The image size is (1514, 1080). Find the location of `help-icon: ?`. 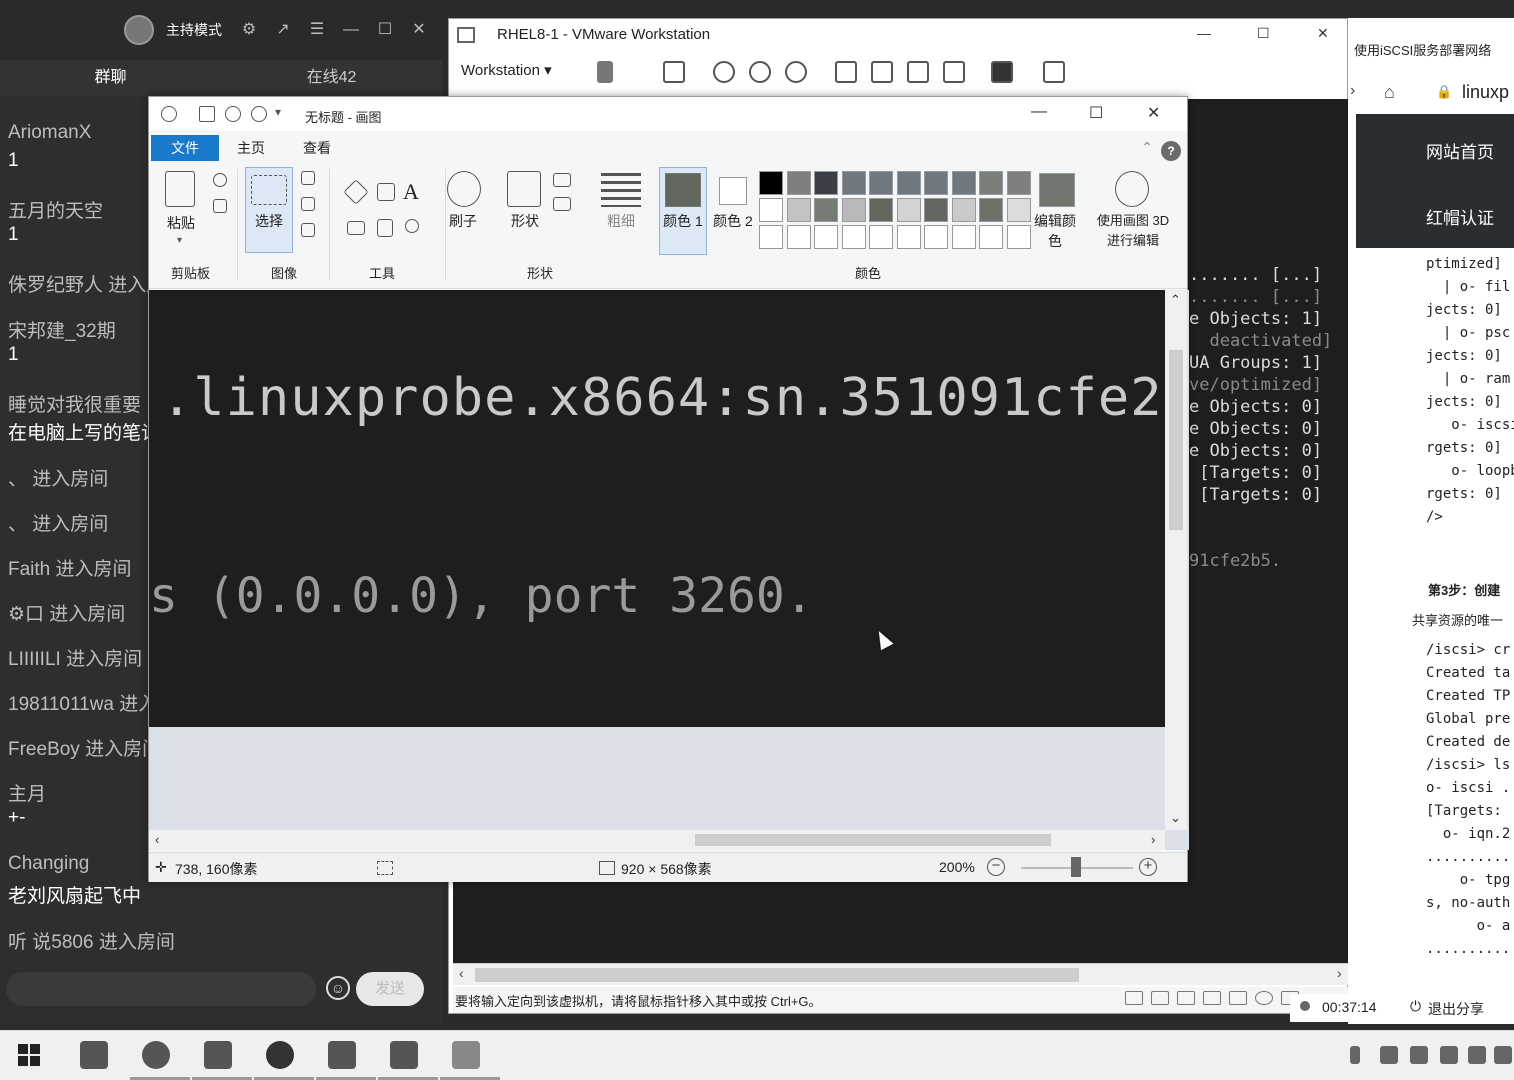

help-icon: ? is located at coordinates (1171, 151).